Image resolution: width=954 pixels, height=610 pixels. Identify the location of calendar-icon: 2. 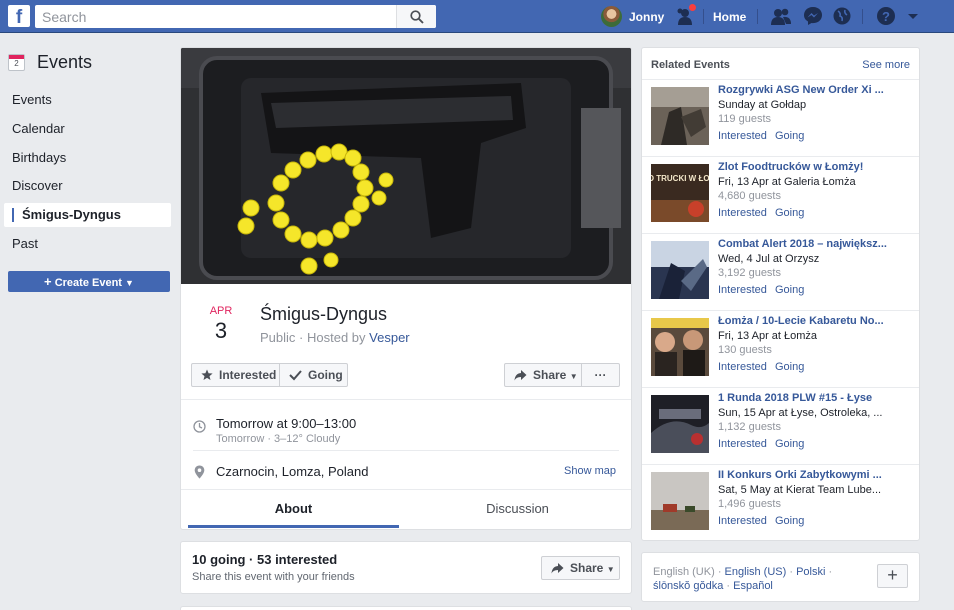
(16, 62).